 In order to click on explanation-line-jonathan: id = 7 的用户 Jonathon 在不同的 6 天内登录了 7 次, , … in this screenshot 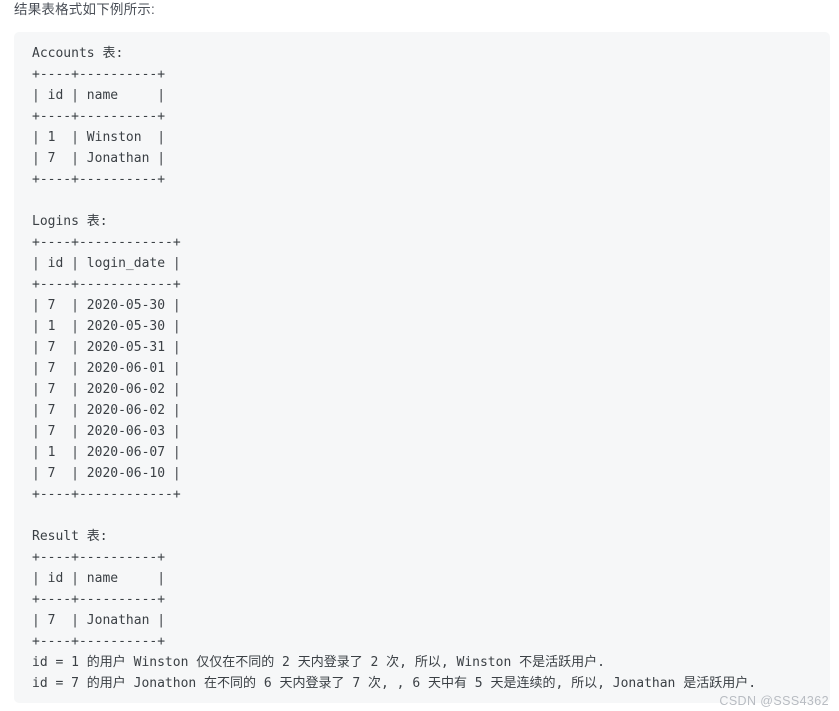, I will do `click(394, 683)`.